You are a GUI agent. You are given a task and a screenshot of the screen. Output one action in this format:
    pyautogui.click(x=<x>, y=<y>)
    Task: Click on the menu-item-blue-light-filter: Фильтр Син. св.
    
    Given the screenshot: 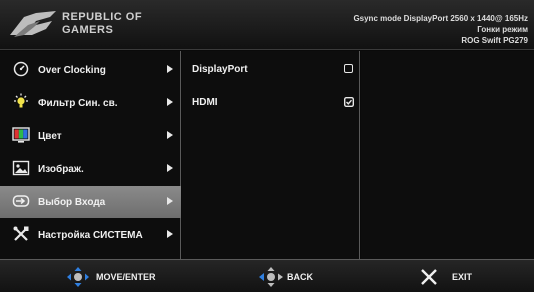 What is the action you would take?
    pyautogui.click(x=90, y=103)
    